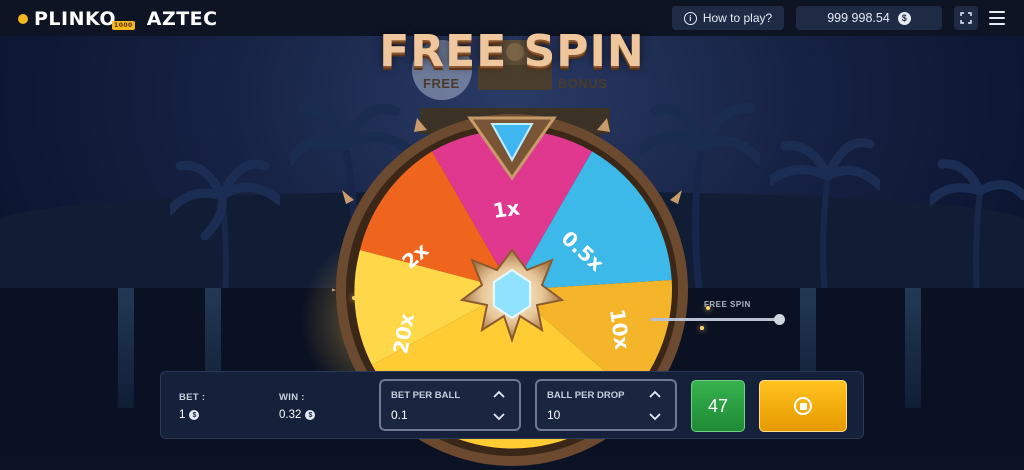 This screenshot has width=1024, height=470. I want to click on totem-left-label: FREE, so click(441, 83).